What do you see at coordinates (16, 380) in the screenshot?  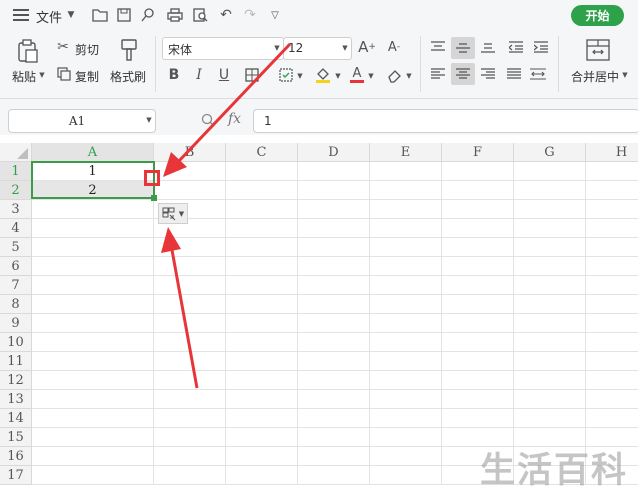 I see `row-header-12: 12` at bounding box center [16, 380].